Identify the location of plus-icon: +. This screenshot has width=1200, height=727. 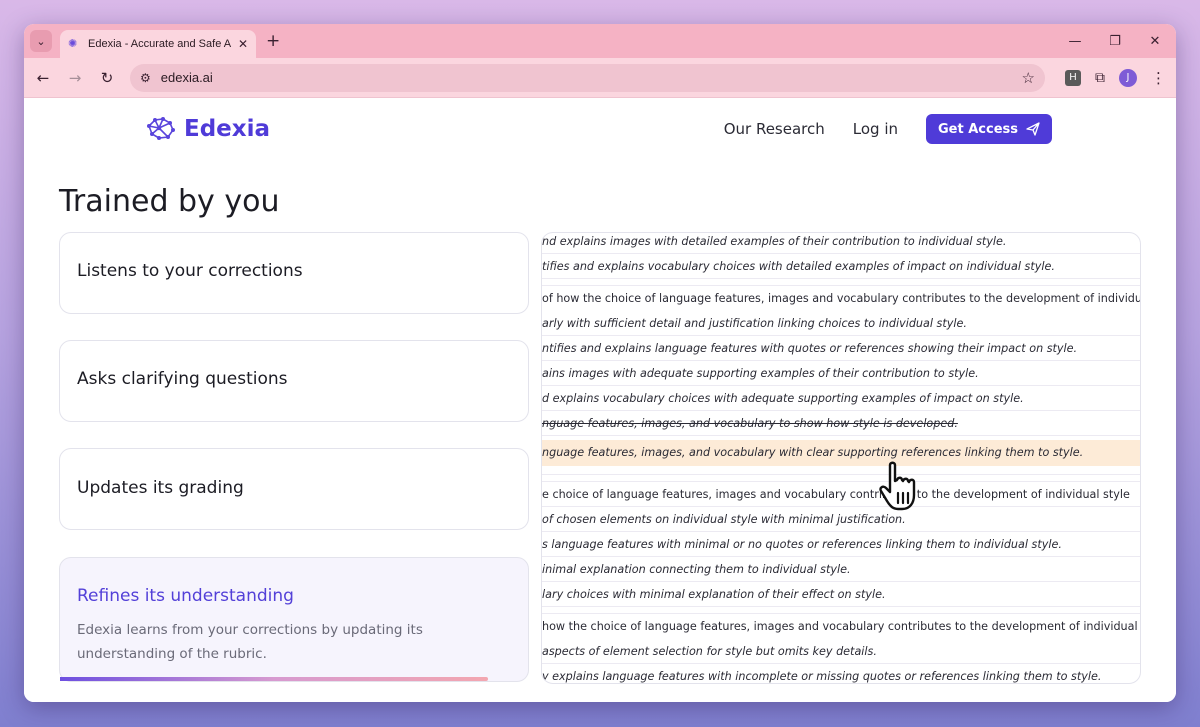
(273, 41).